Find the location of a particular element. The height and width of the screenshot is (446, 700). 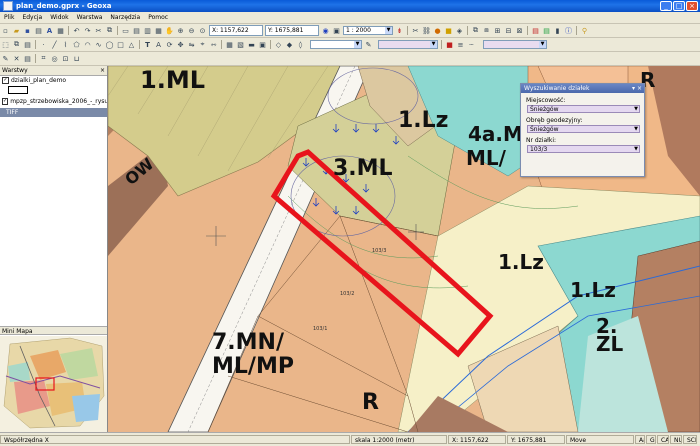

layers-icon: ⧉ is located at coordinates (475, 30).